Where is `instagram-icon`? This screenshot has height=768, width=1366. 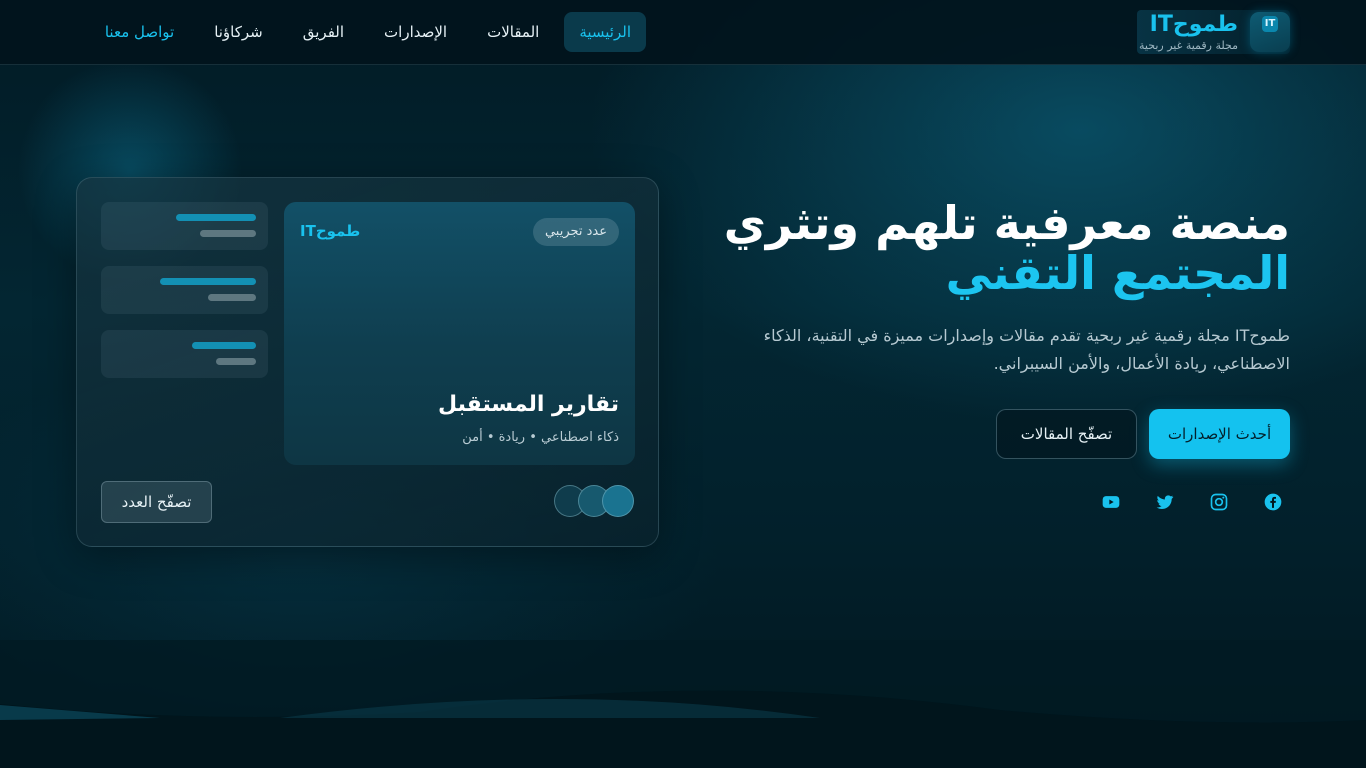
instagram-icon is located at coordinates (1219, 502).